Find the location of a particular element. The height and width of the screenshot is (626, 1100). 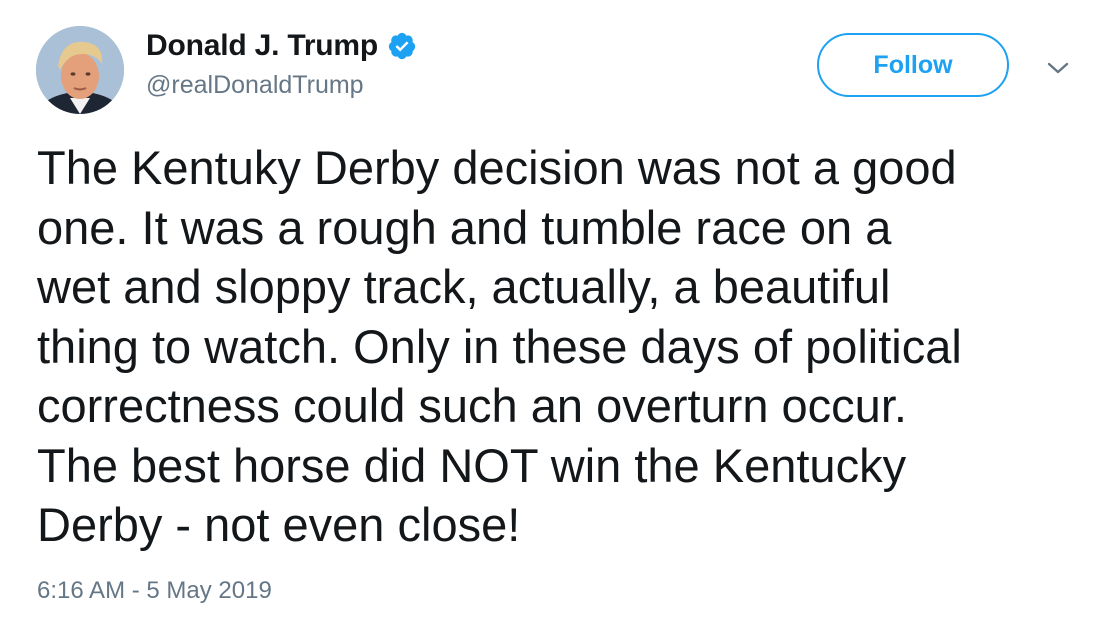

display-name: Donald J. Trump is located at coordinates (262, 46).